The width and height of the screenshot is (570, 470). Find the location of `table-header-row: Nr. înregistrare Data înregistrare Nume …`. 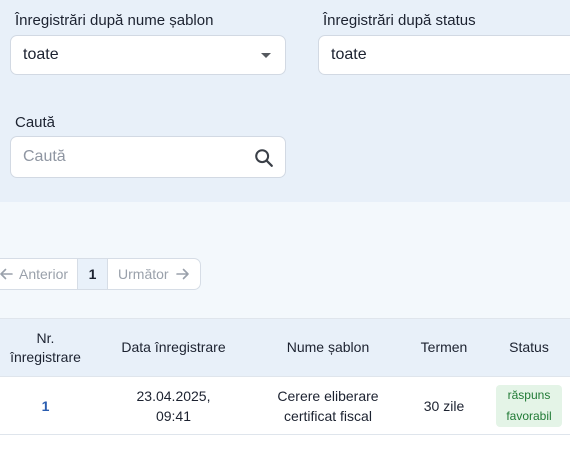

table-header-row: Nr. înregistrare Data înregistrare Nume … is located at coordinates (285, 347).